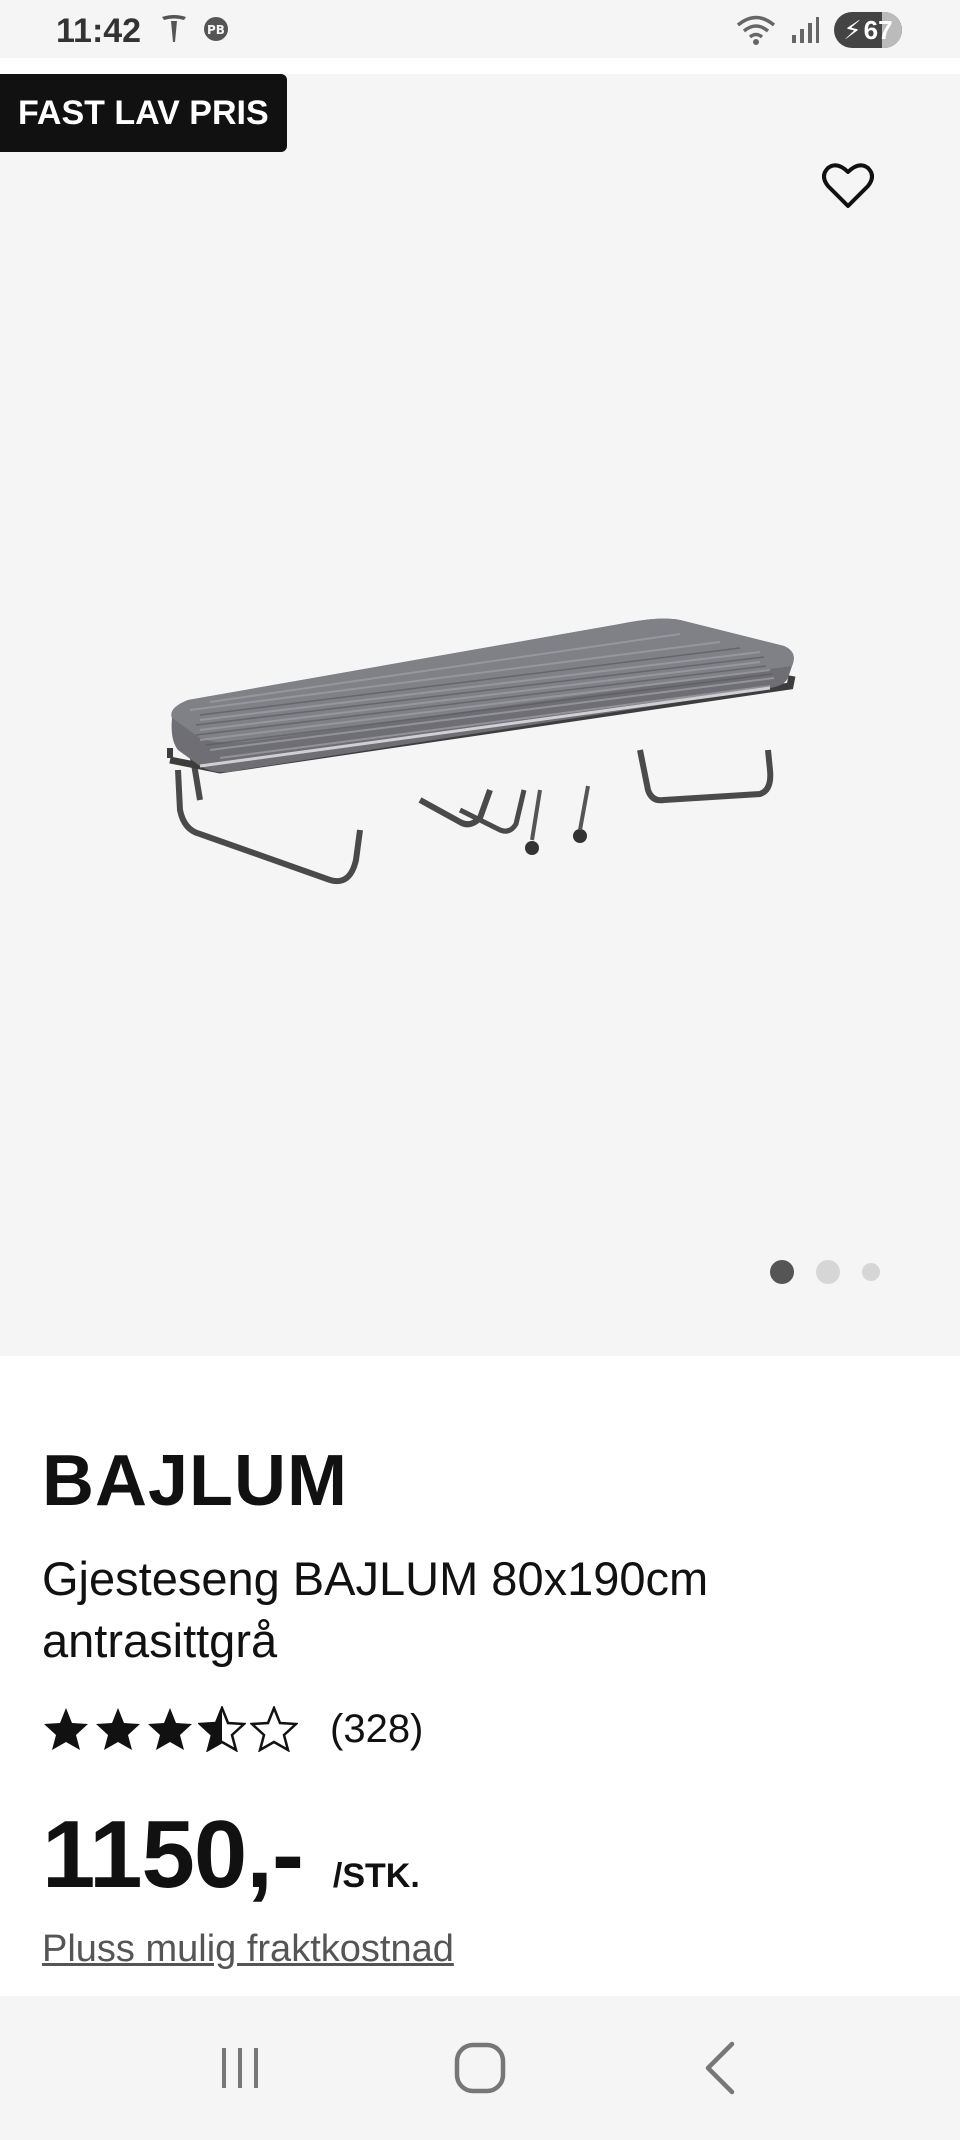 This screenshot has width=960, height=2140. Describe the element at coordinates (274, 1729) in the screenshot. I see `star-empty-icon` at that location.